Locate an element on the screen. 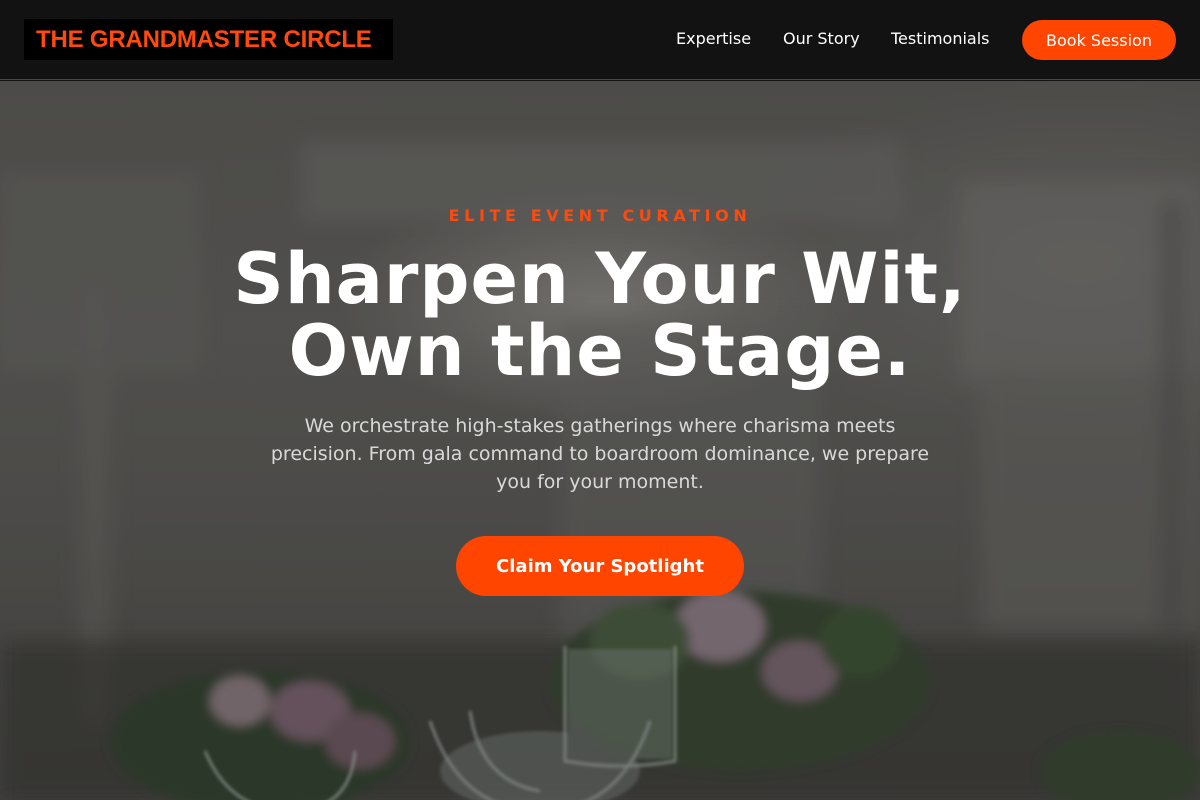  nav-link-our-story: Our Story is located at coordinates (821, 39).